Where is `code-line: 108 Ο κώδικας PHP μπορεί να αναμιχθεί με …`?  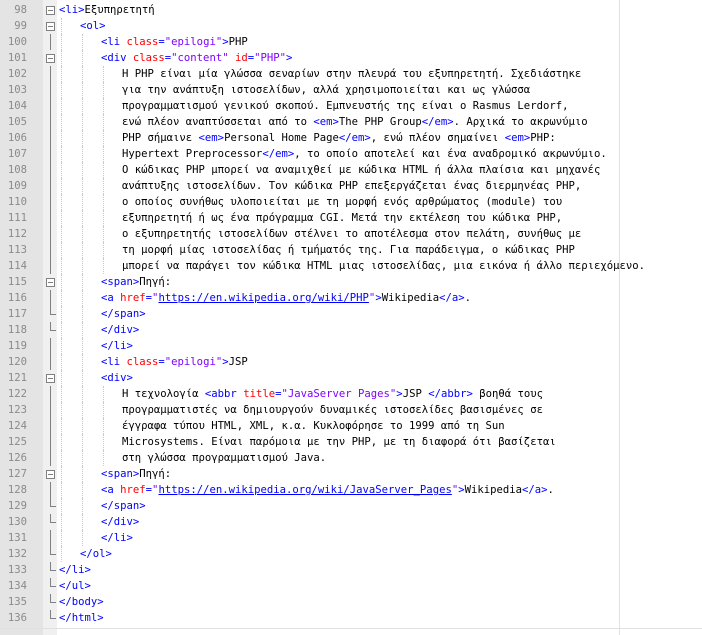 code-line: 108 Ο κώδικας PHP μπορεί να αναμιχθεί με … is located at coordinates (351, 170).